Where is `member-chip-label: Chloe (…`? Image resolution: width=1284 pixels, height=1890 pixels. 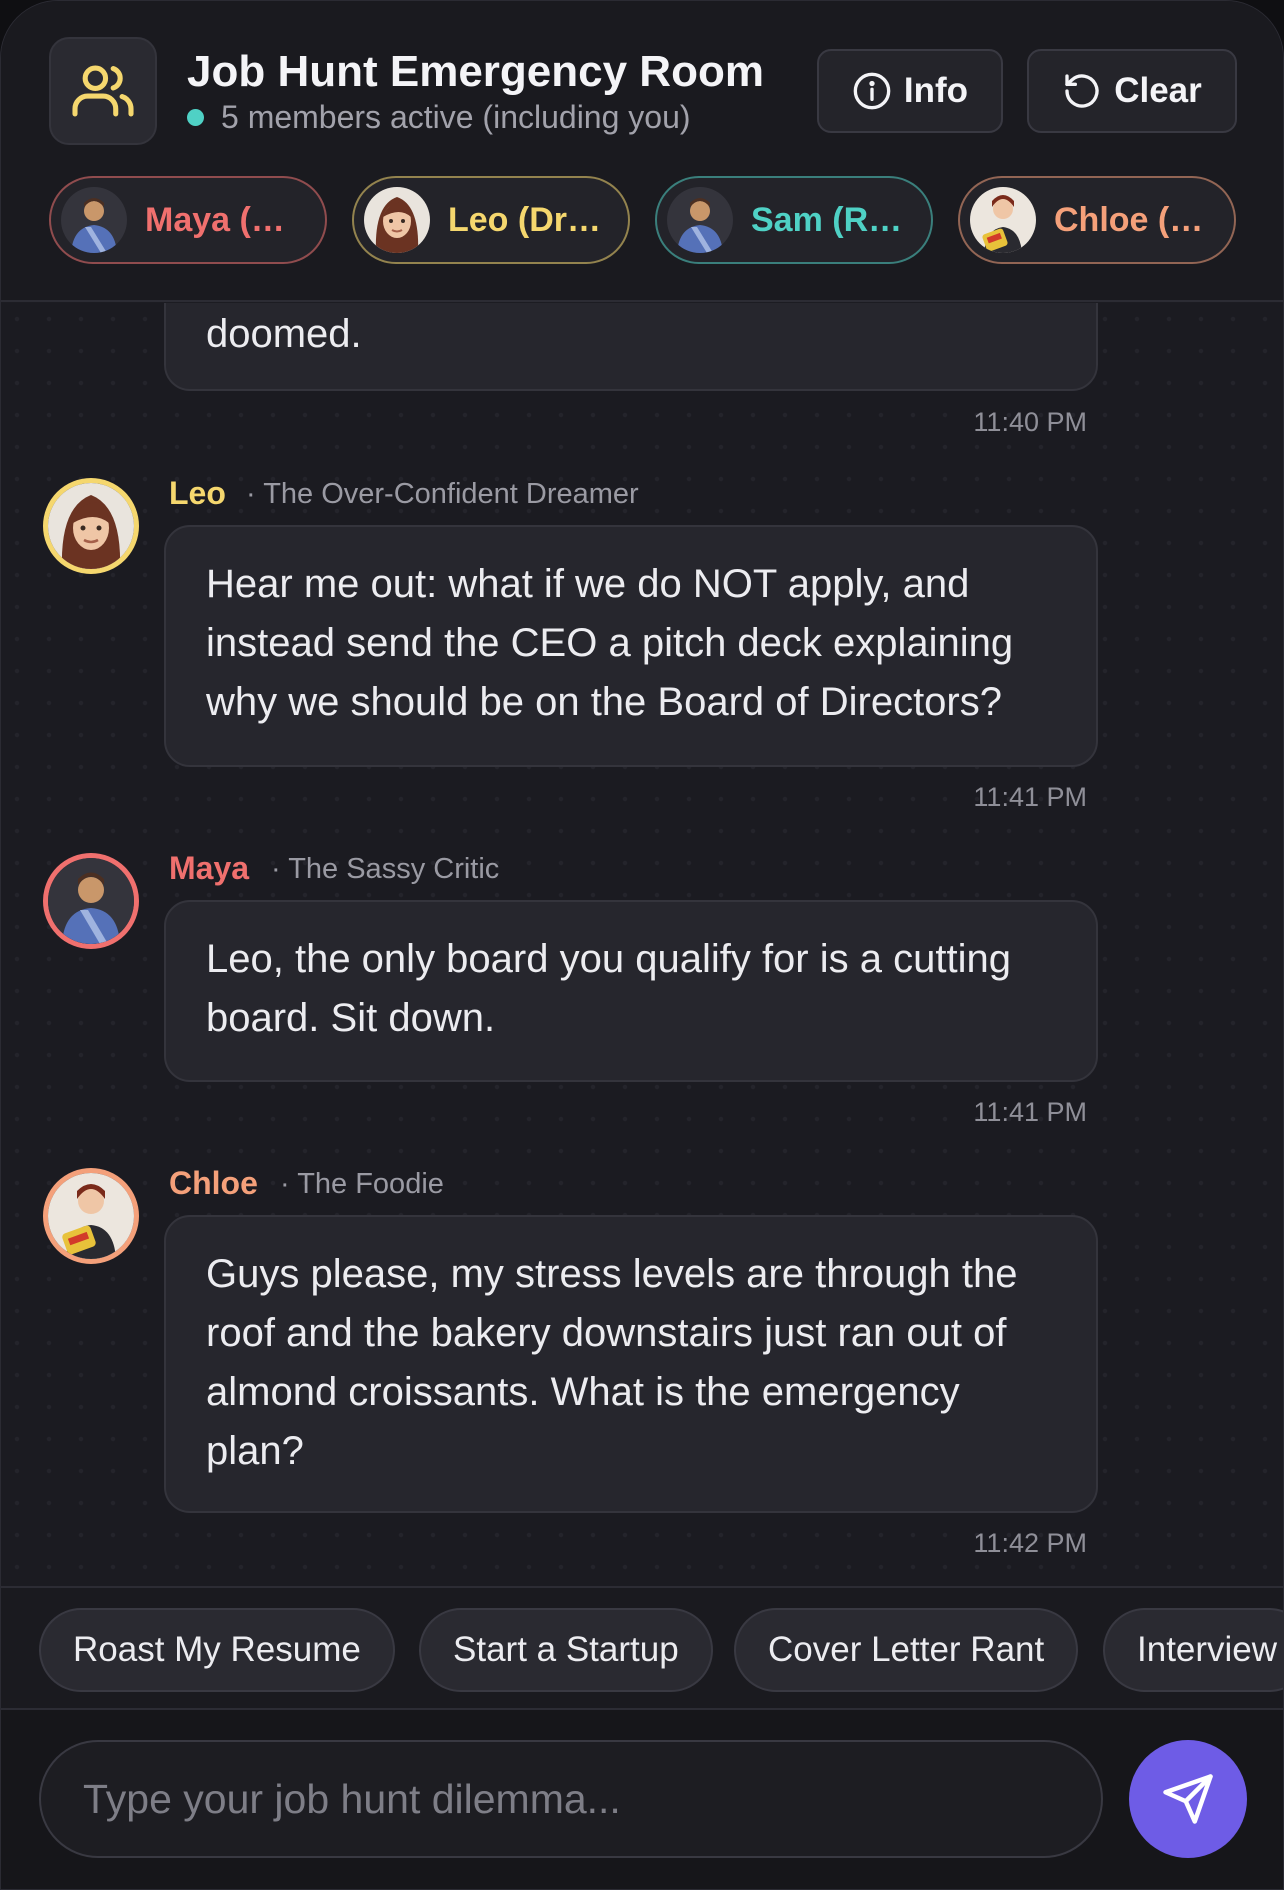
member-chip-label: Chloe (… is located at coordinates (1129, 219).